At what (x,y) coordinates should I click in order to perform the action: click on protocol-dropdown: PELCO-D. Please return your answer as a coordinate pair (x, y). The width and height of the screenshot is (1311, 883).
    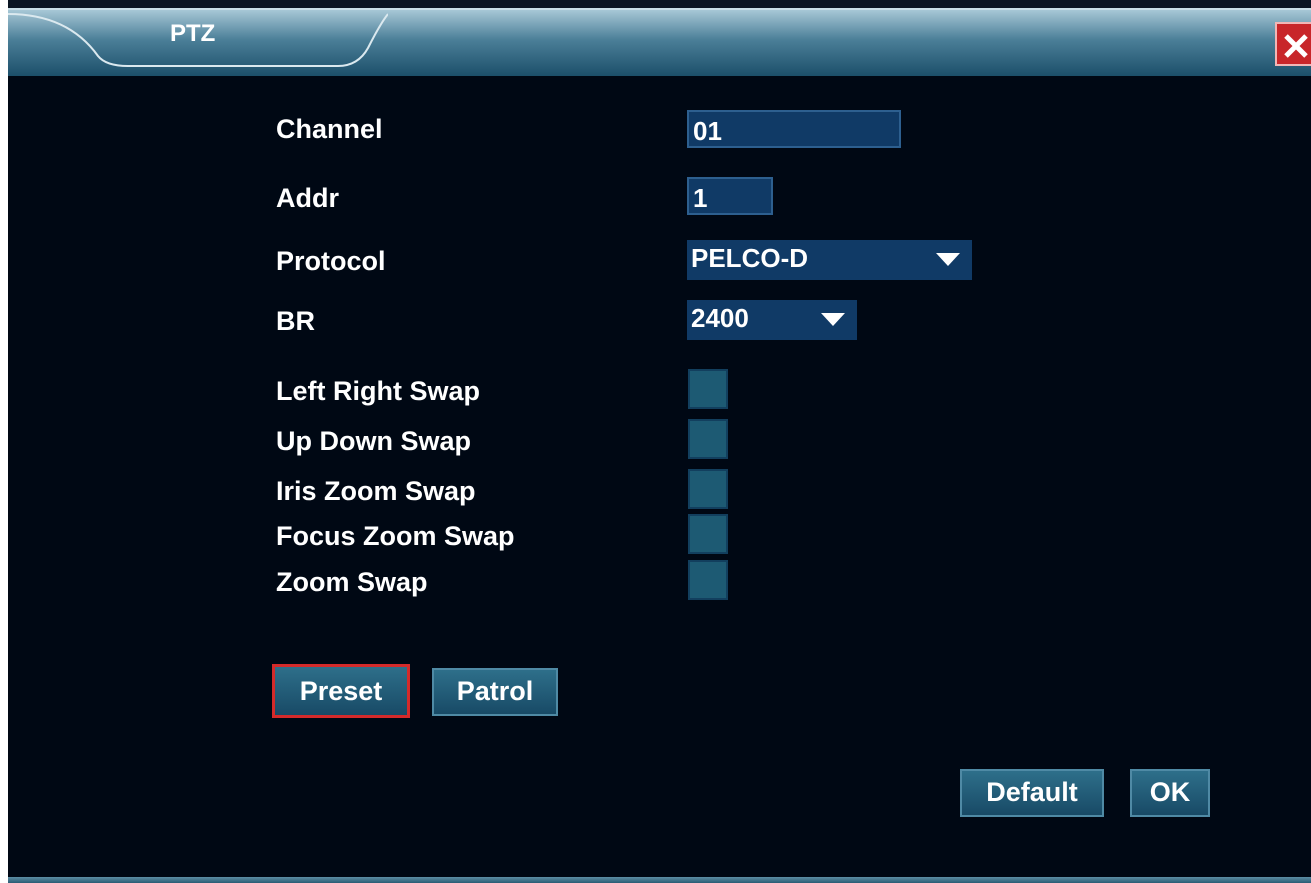
    Looking at the image, I should click on (829, 260).